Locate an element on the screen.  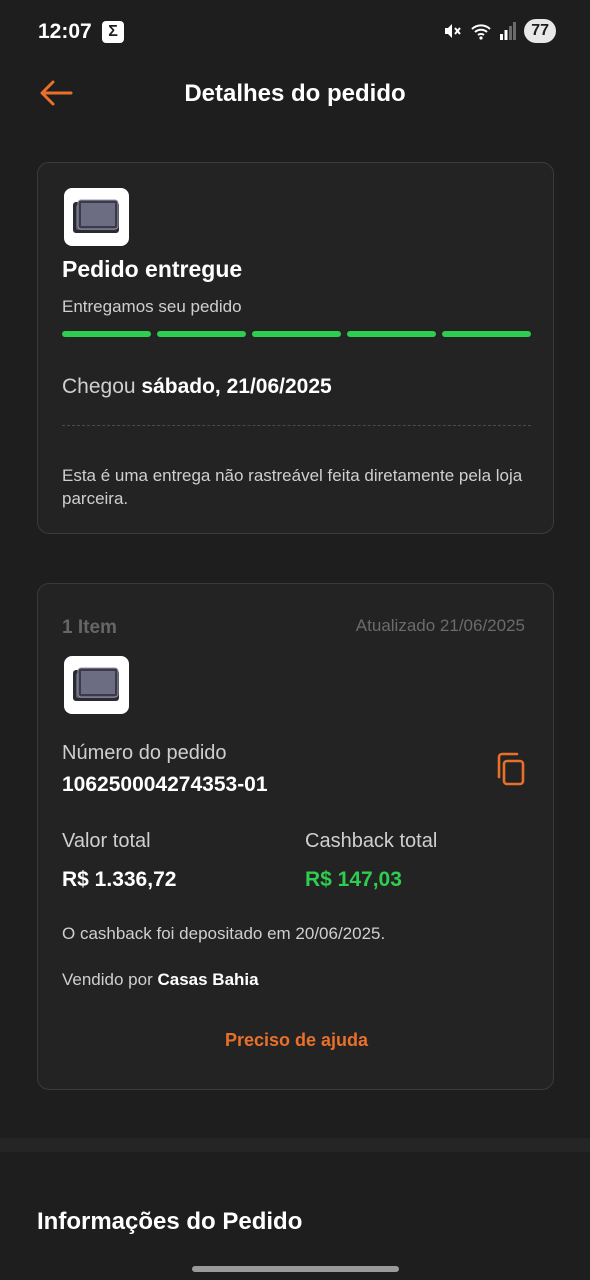
sold-by: Vendido por Casas Bahia is located at coordinates (160, 980).